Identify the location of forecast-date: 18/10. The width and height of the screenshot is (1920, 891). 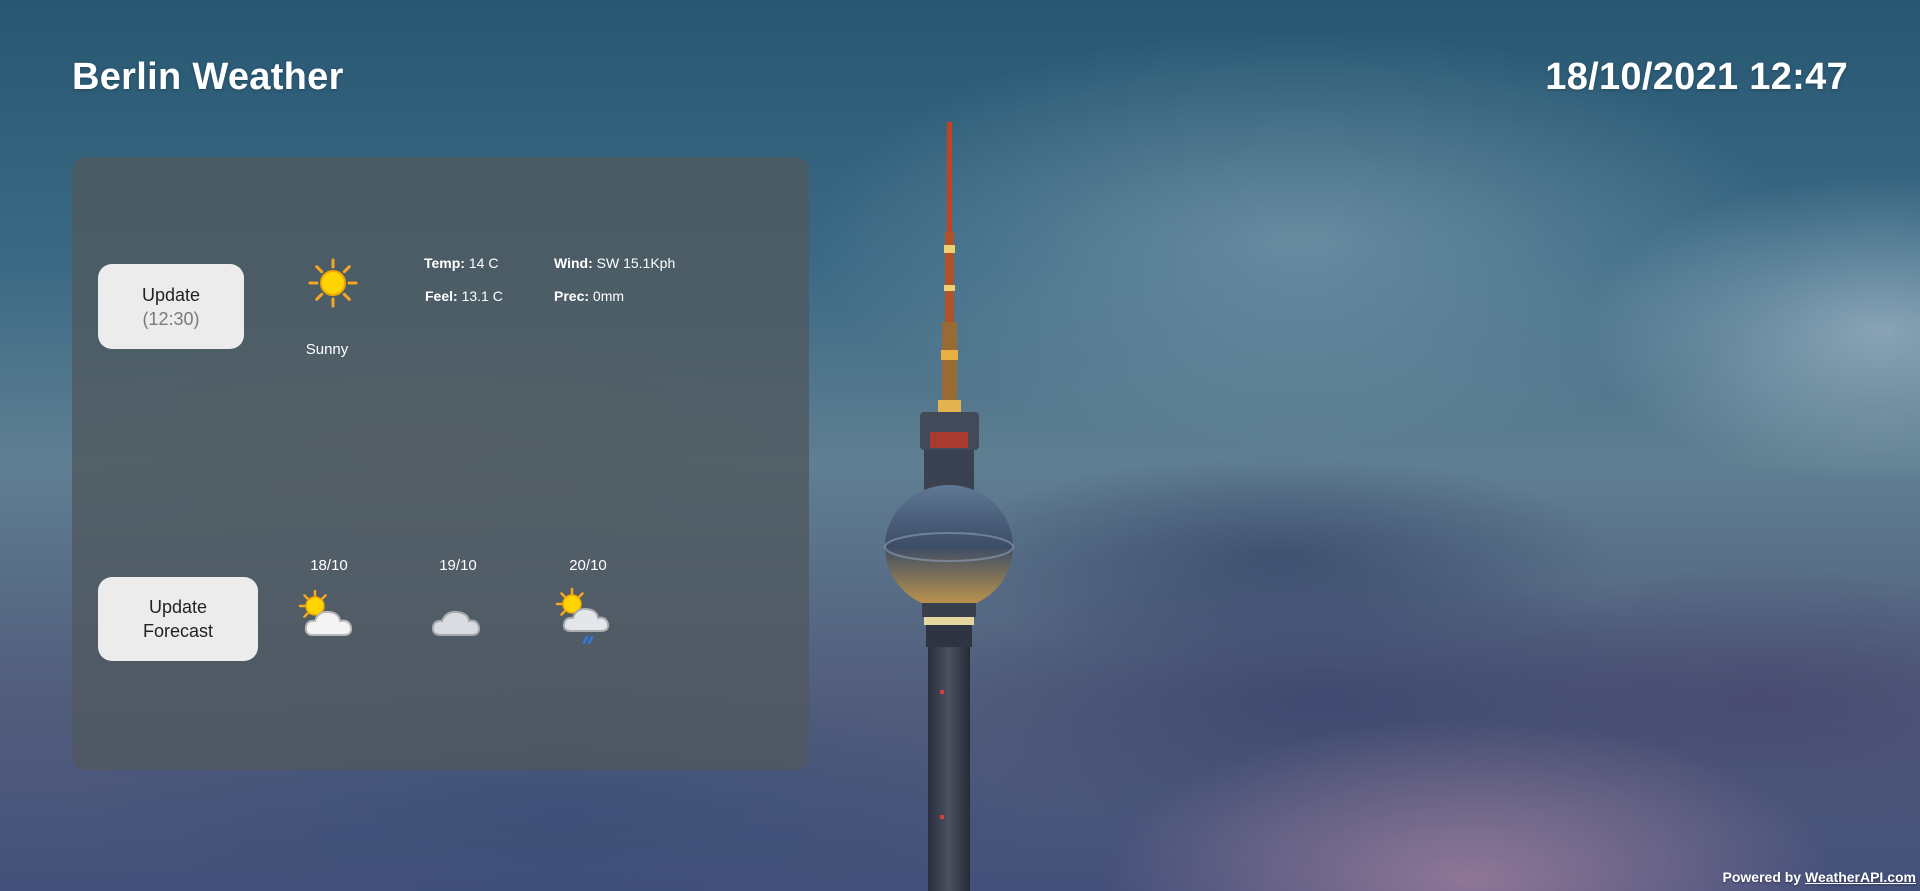
(329, 565).